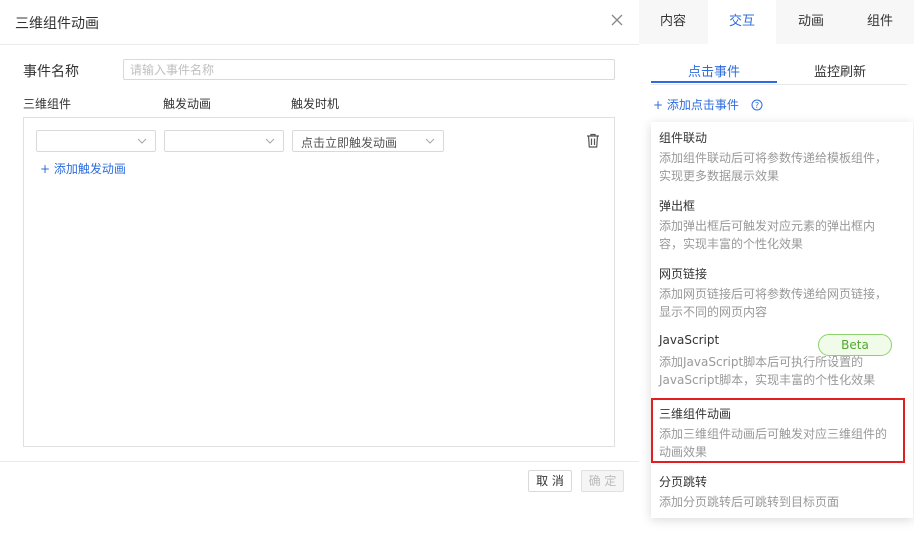  I want to click on timing-select: 点击立即触发动画, so click(368, 141).